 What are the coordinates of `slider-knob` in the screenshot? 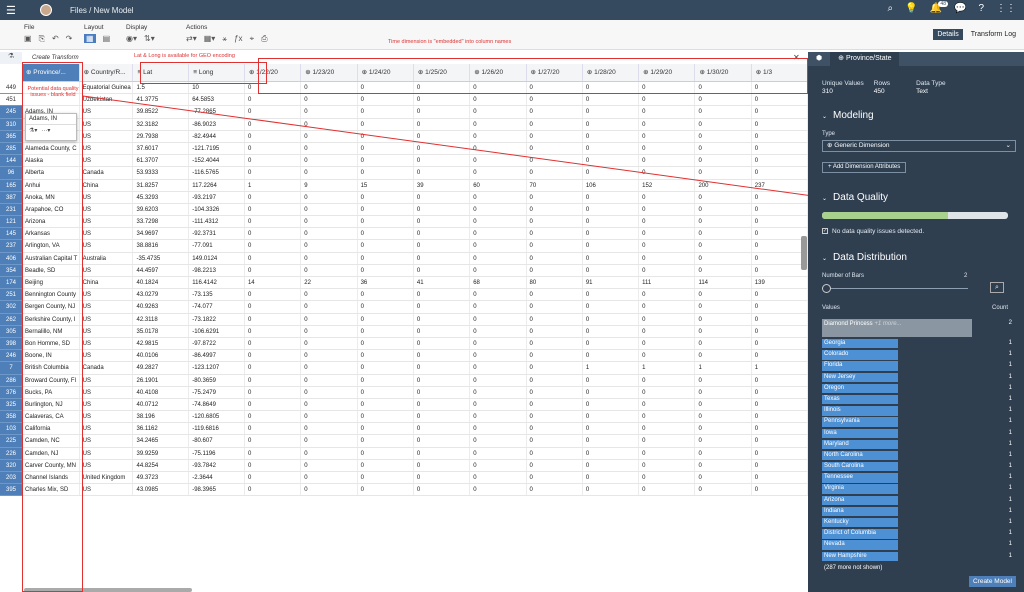 It's located at (826, 288).